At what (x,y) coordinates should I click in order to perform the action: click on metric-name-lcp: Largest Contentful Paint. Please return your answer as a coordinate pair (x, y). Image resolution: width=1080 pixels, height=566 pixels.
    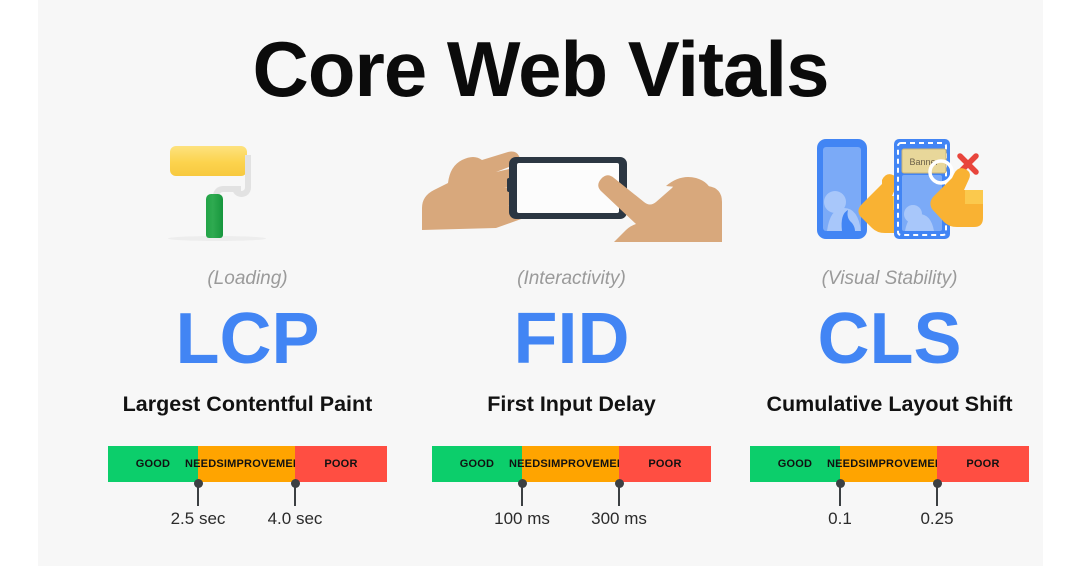
    Looking at the image, I should click on (247, 404).